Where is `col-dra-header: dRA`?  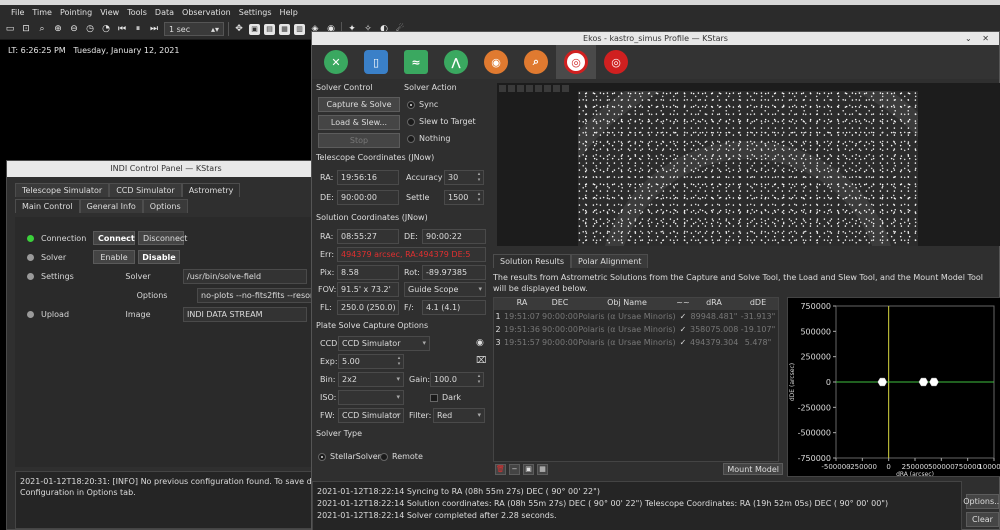
col-dra-header: dRA is located at coordinates (714, 304).